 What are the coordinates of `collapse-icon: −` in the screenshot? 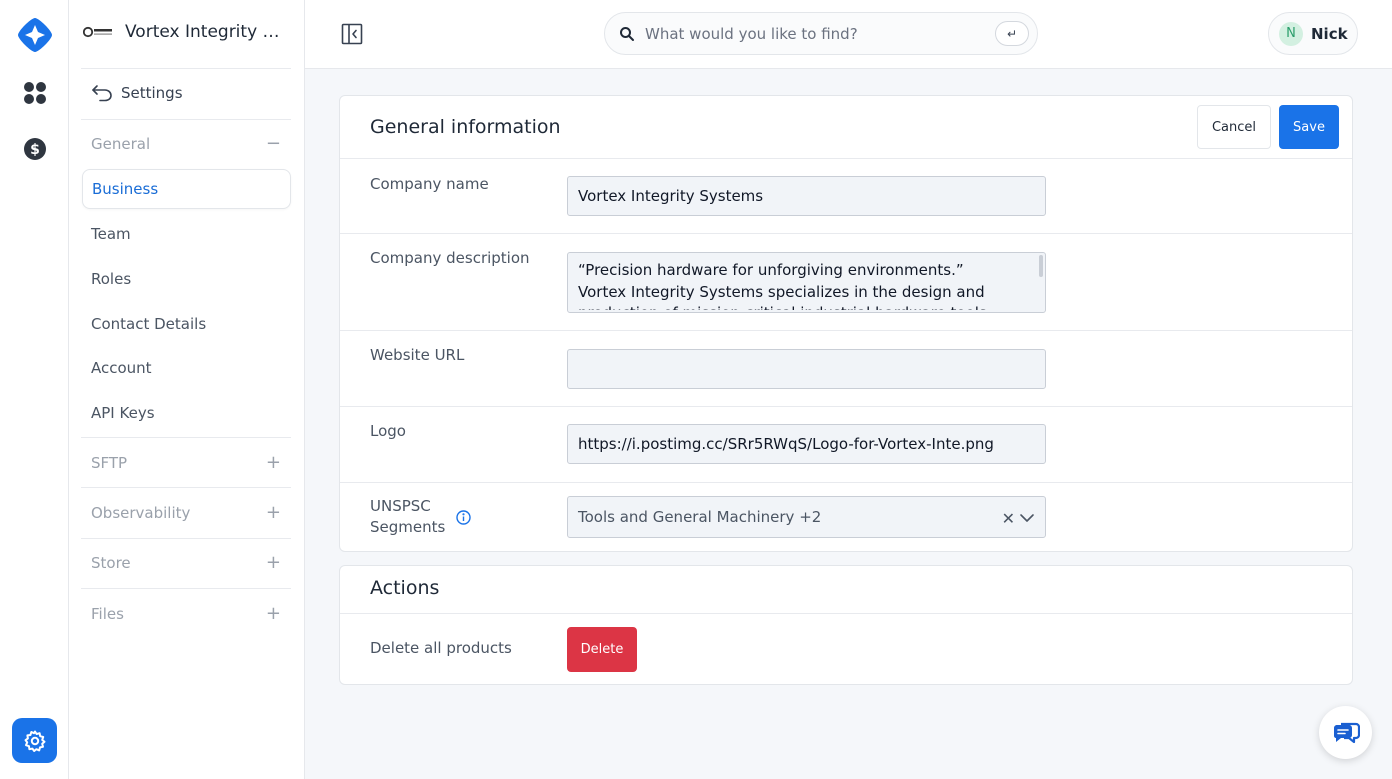 It's located at (273, 144).